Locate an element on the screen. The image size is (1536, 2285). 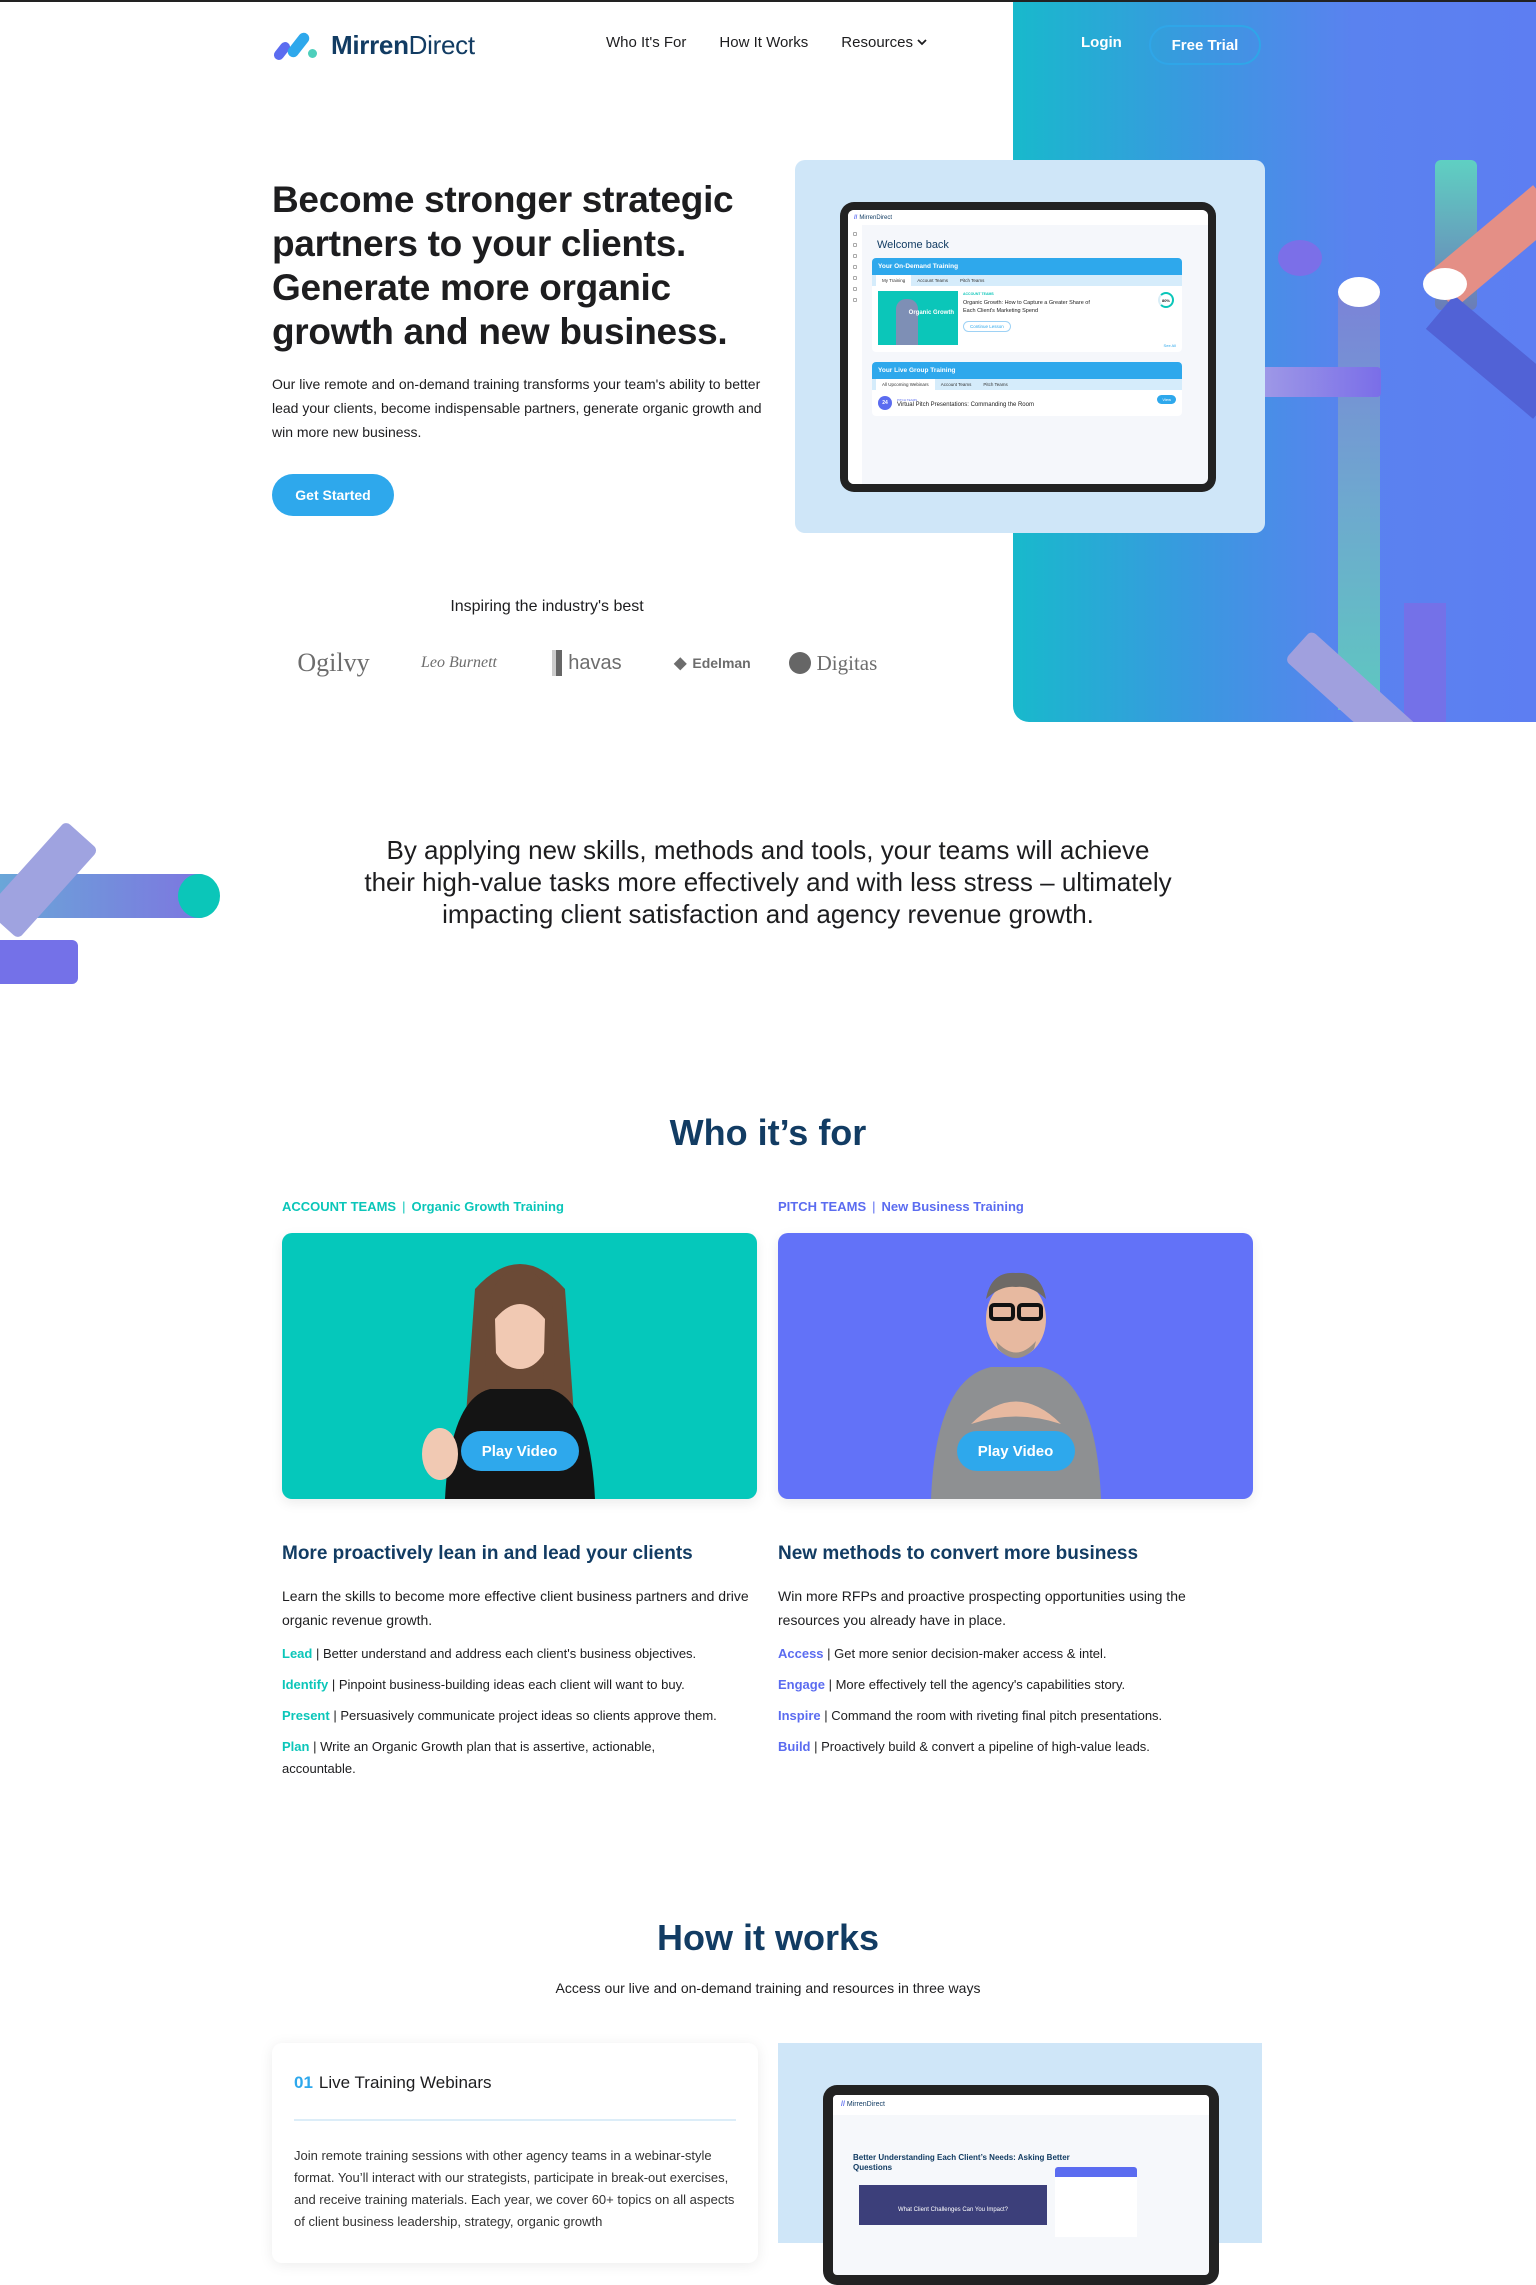
eyebrow-account-teams: ACCOUNT TEAMS | Organic Growth Training is located at coordinates (423, 1206).